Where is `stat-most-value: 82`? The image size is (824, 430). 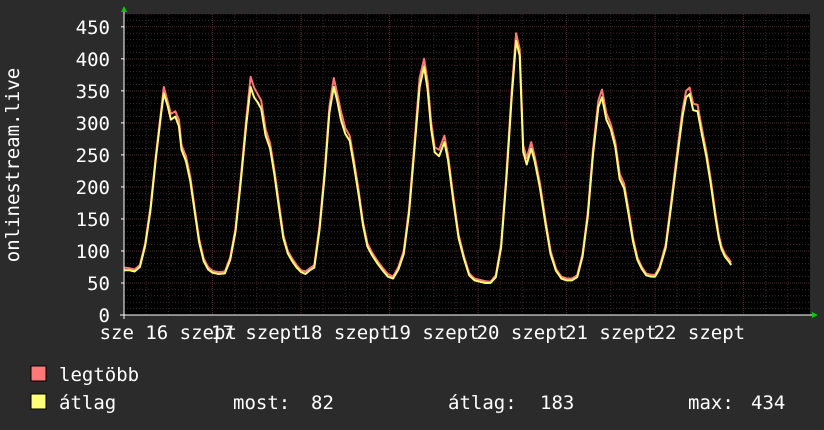 stat-most-value: 82 is located at coordinates (322, 403).